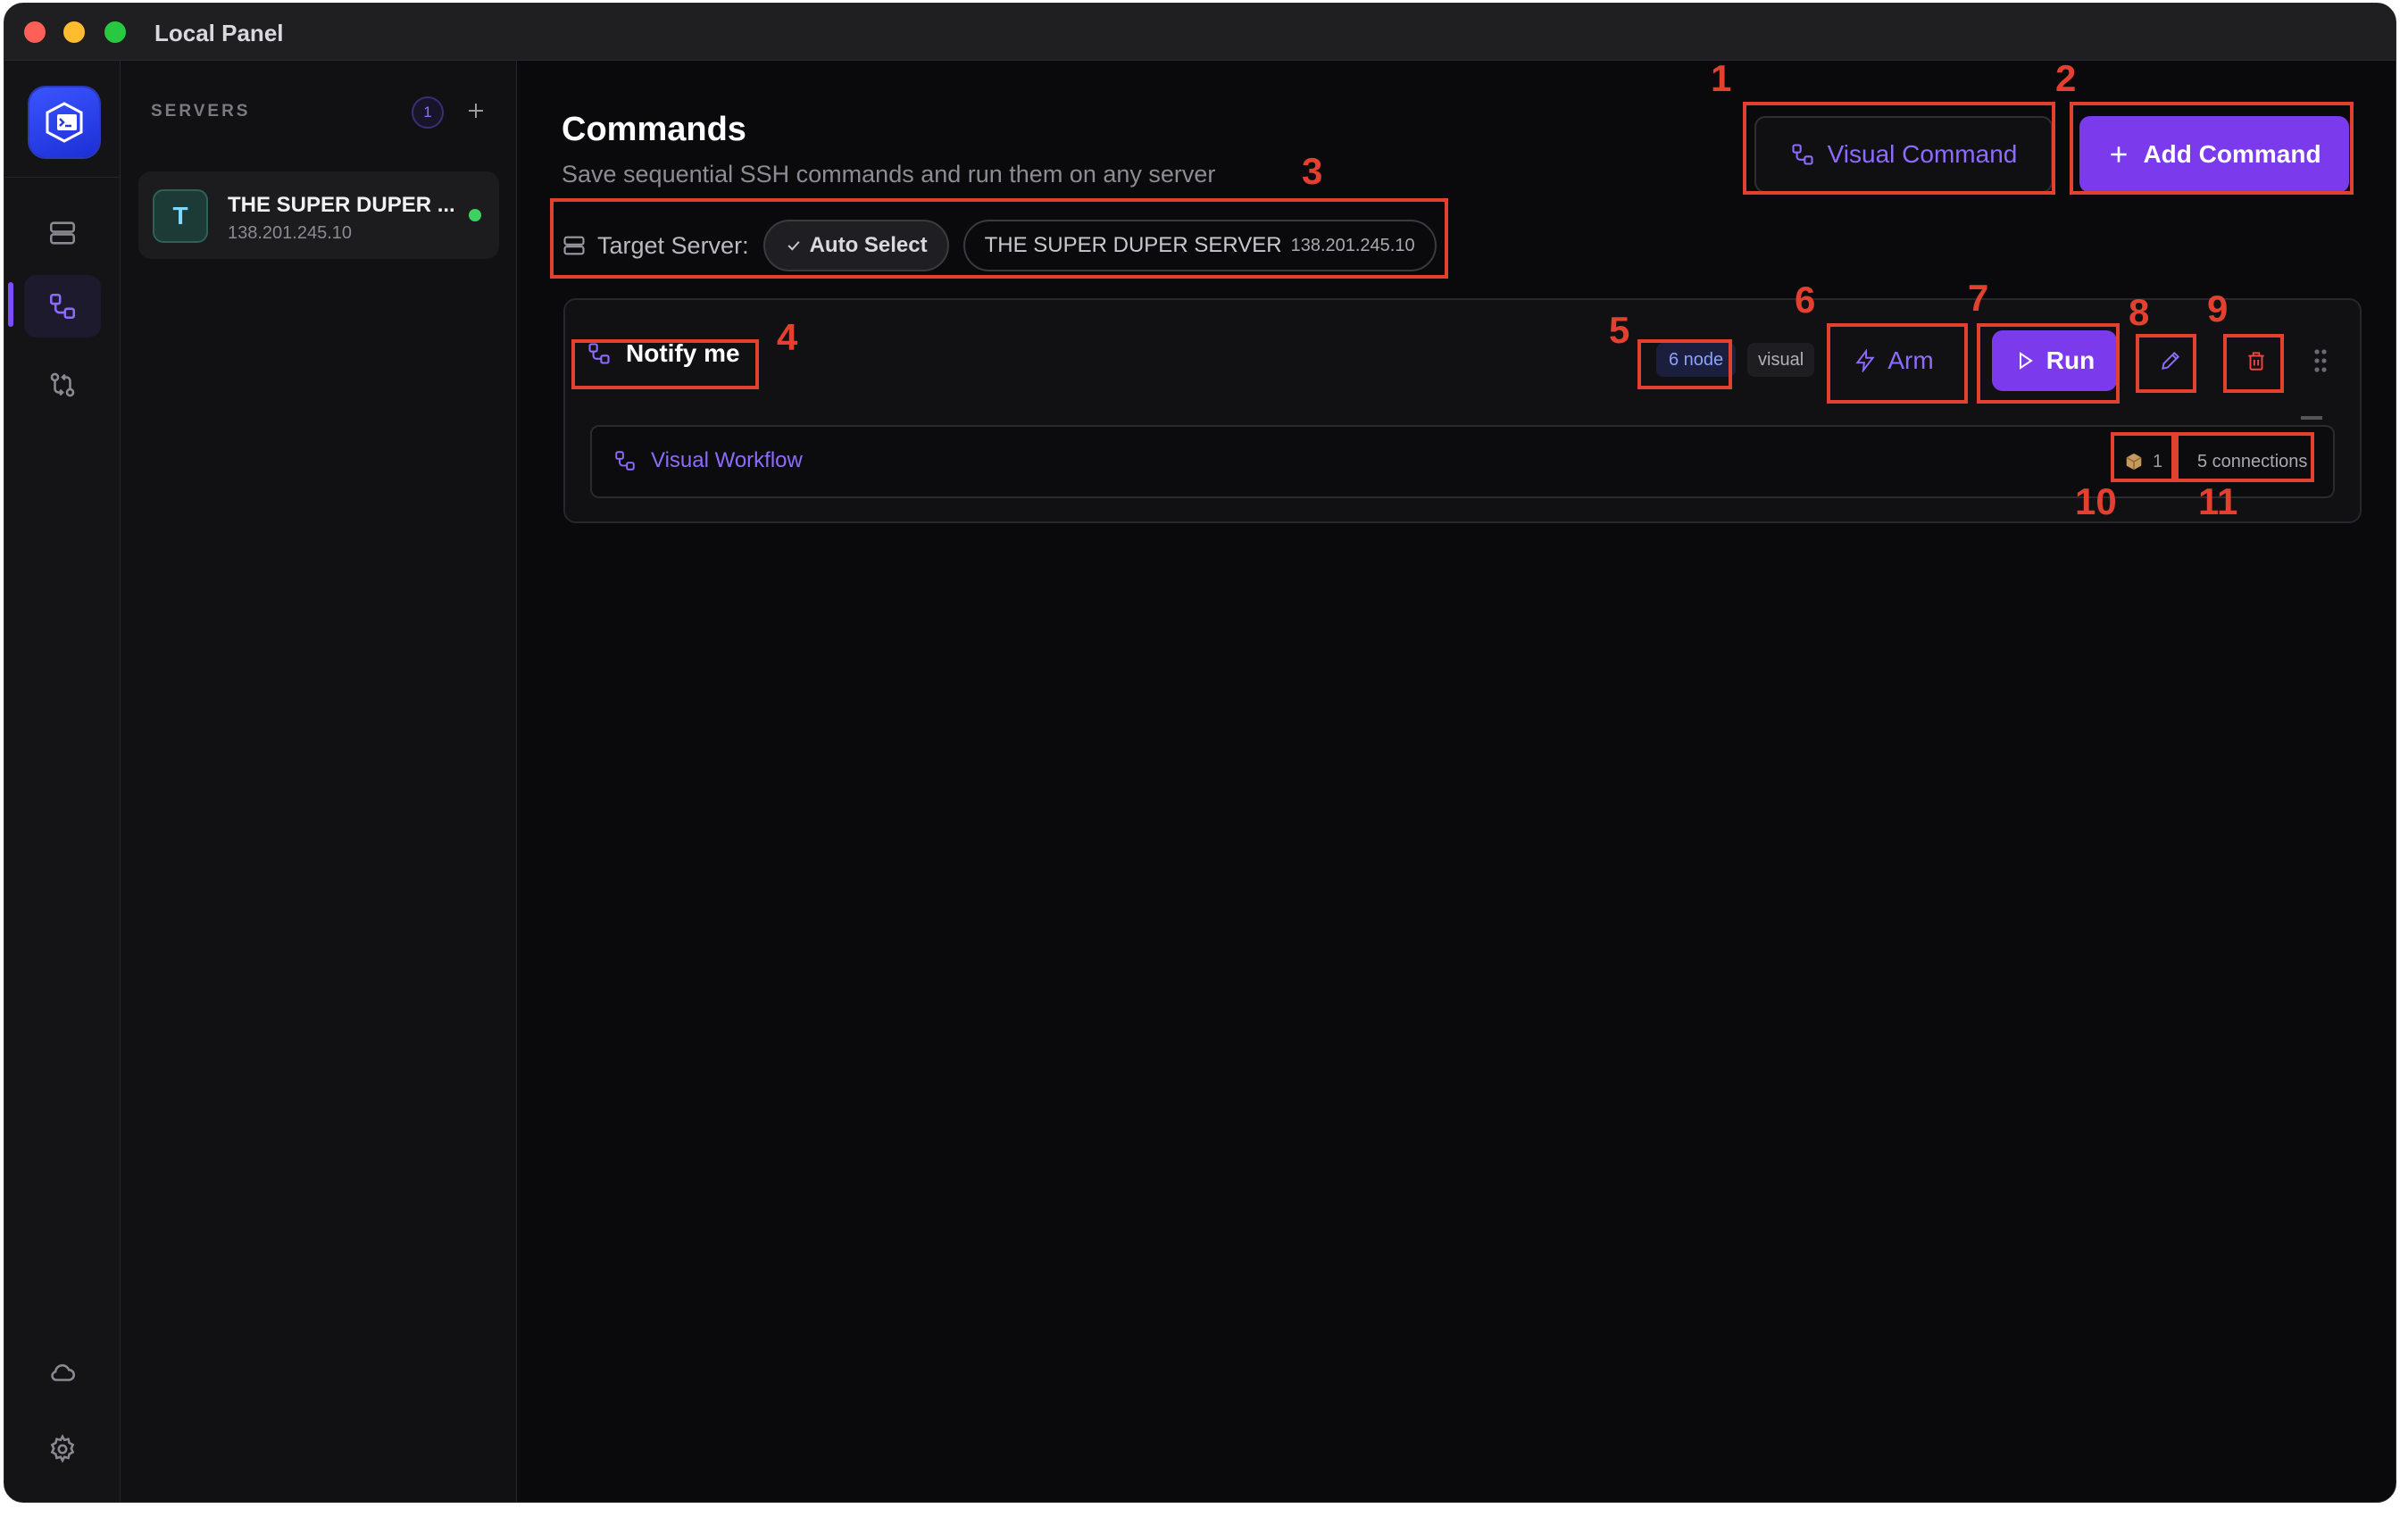 This screenshot has height=1517, width=2408. I want to click on server-list-item: T THE SUPER DUPER ... 138.201.245.10, so click(319, 215).